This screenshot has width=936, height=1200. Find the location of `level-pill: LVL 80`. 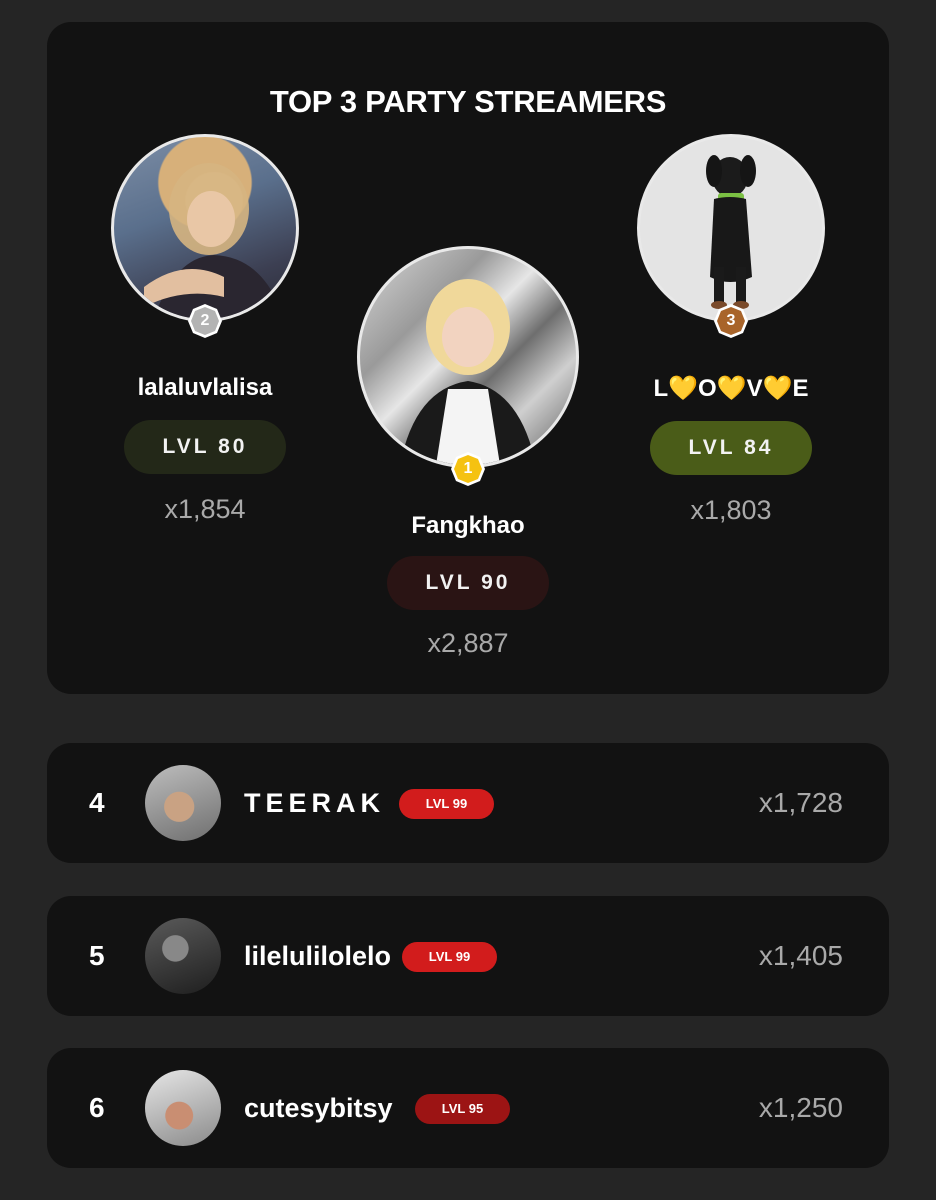

level-pill: LVL 80 is located at coordinates (205, 447).